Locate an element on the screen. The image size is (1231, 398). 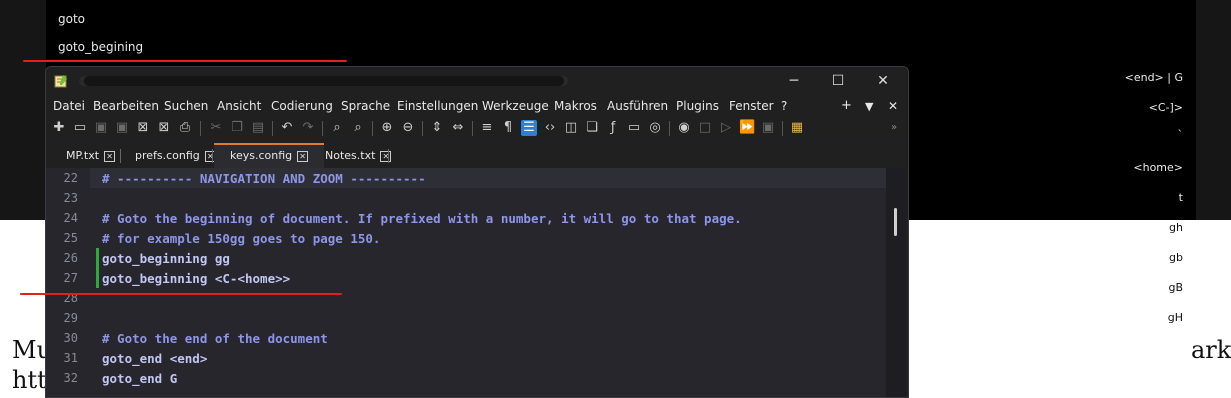
save-all-icon: ▣ is located at coordinates (122, 128).